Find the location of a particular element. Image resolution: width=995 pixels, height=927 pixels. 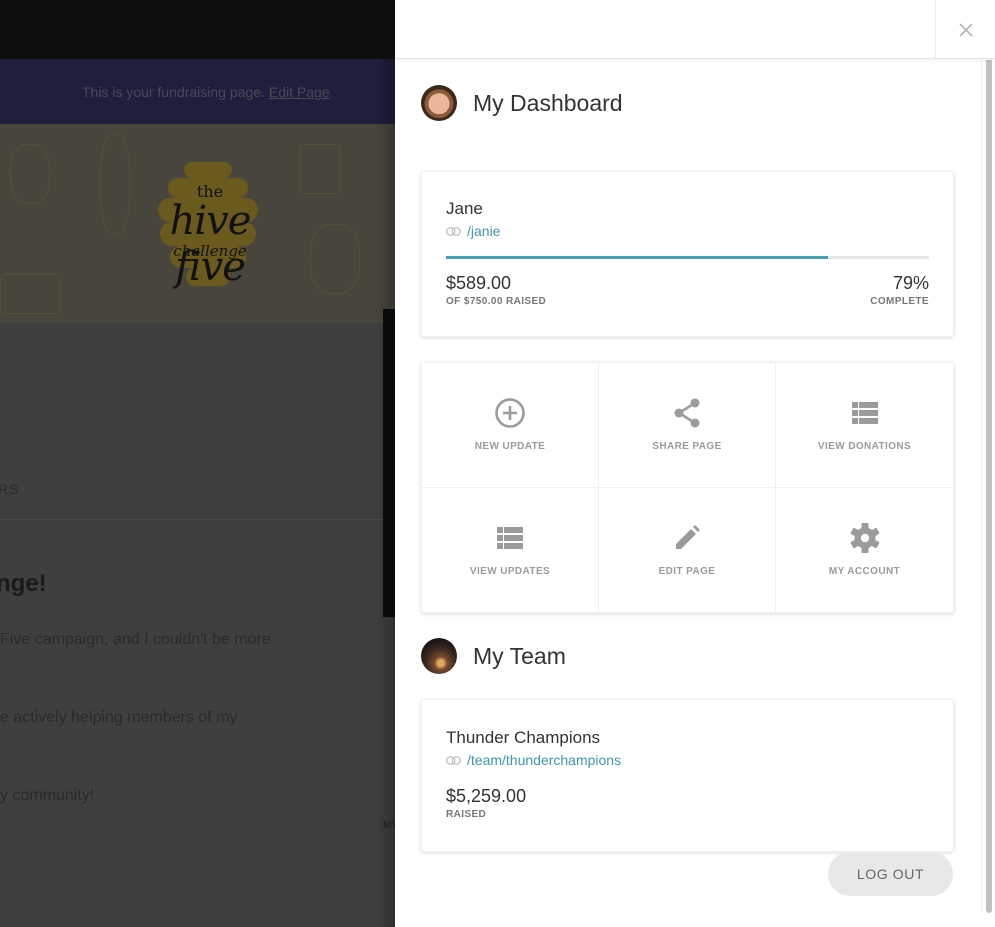

user-avatar is located at coordinates (439, 103).